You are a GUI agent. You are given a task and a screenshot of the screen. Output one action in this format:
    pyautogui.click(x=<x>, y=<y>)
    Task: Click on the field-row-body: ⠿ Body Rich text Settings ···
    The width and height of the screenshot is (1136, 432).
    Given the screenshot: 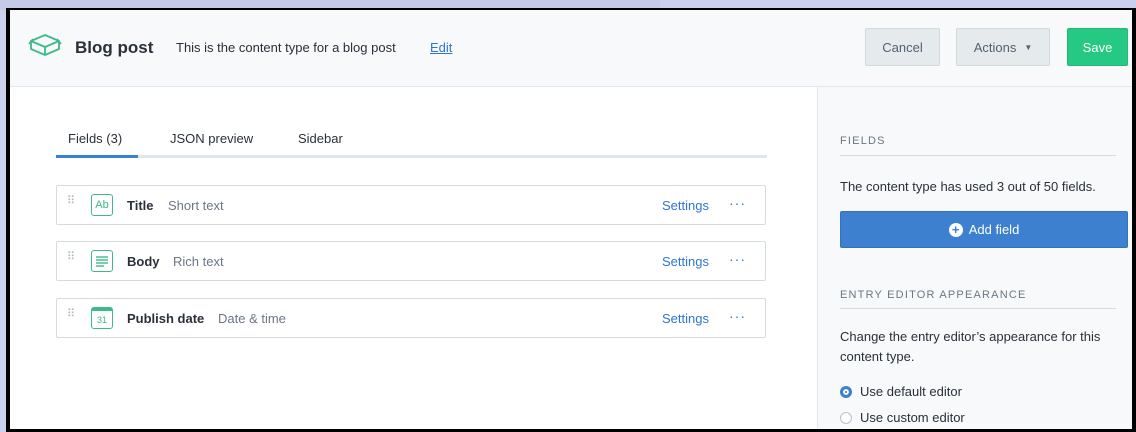 What is the action you would take?
    pyautogui.click(x=411, y=261)
    